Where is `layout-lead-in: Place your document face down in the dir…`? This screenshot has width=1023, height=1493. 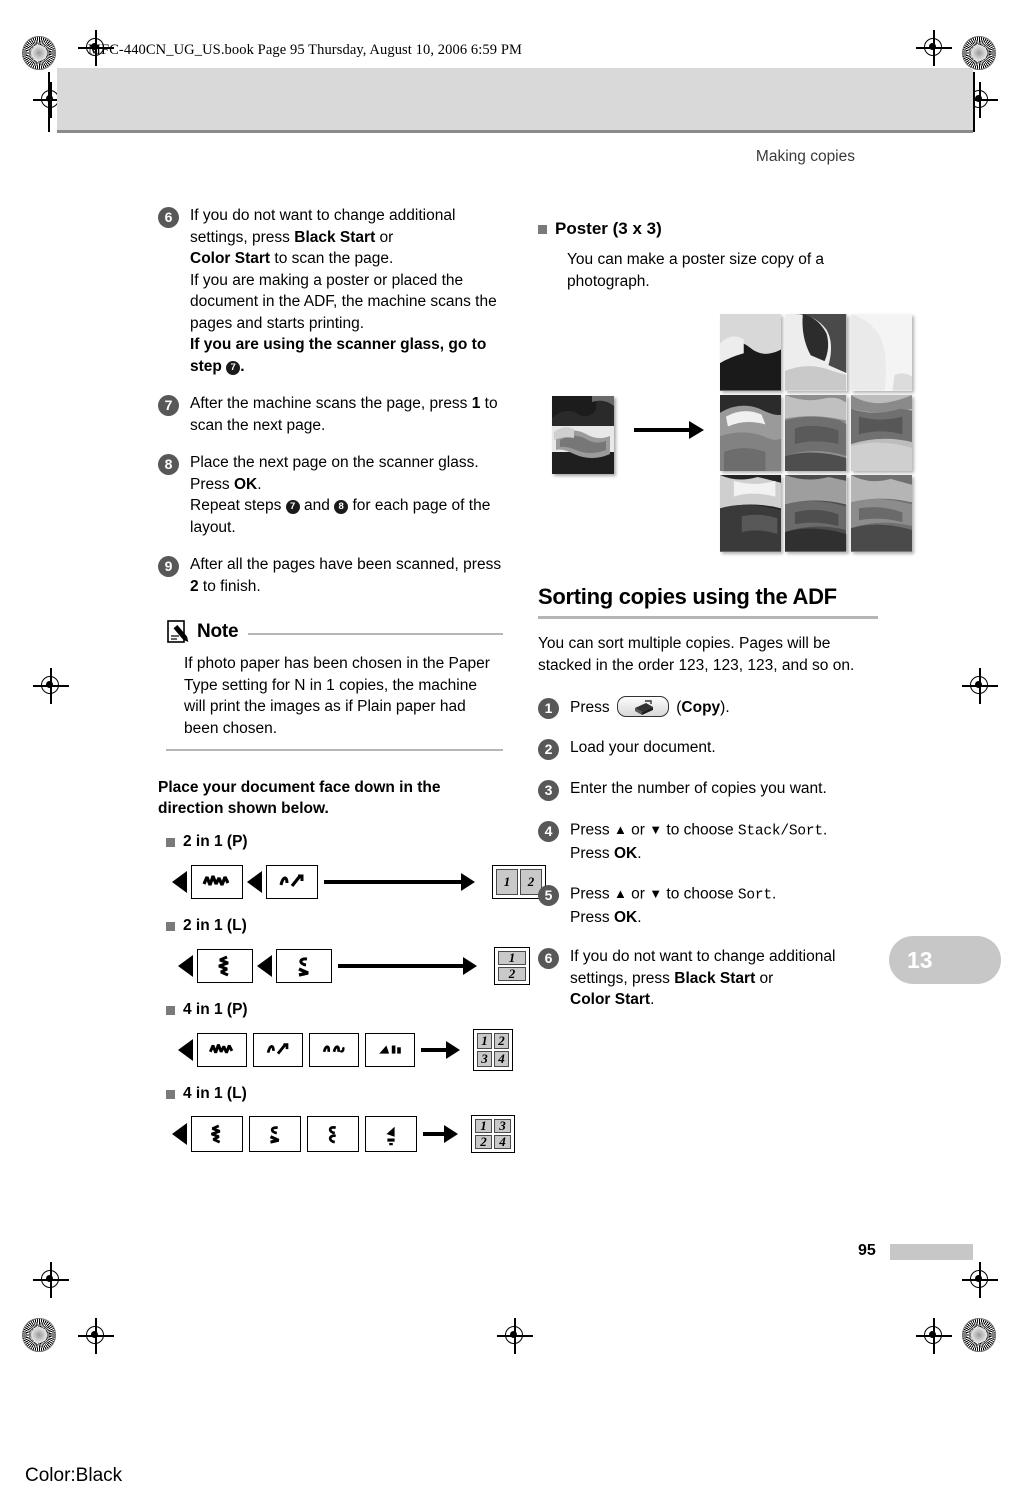
layout-lead-in: Place your document face down in the dir… is located at coordinates (299, 798).